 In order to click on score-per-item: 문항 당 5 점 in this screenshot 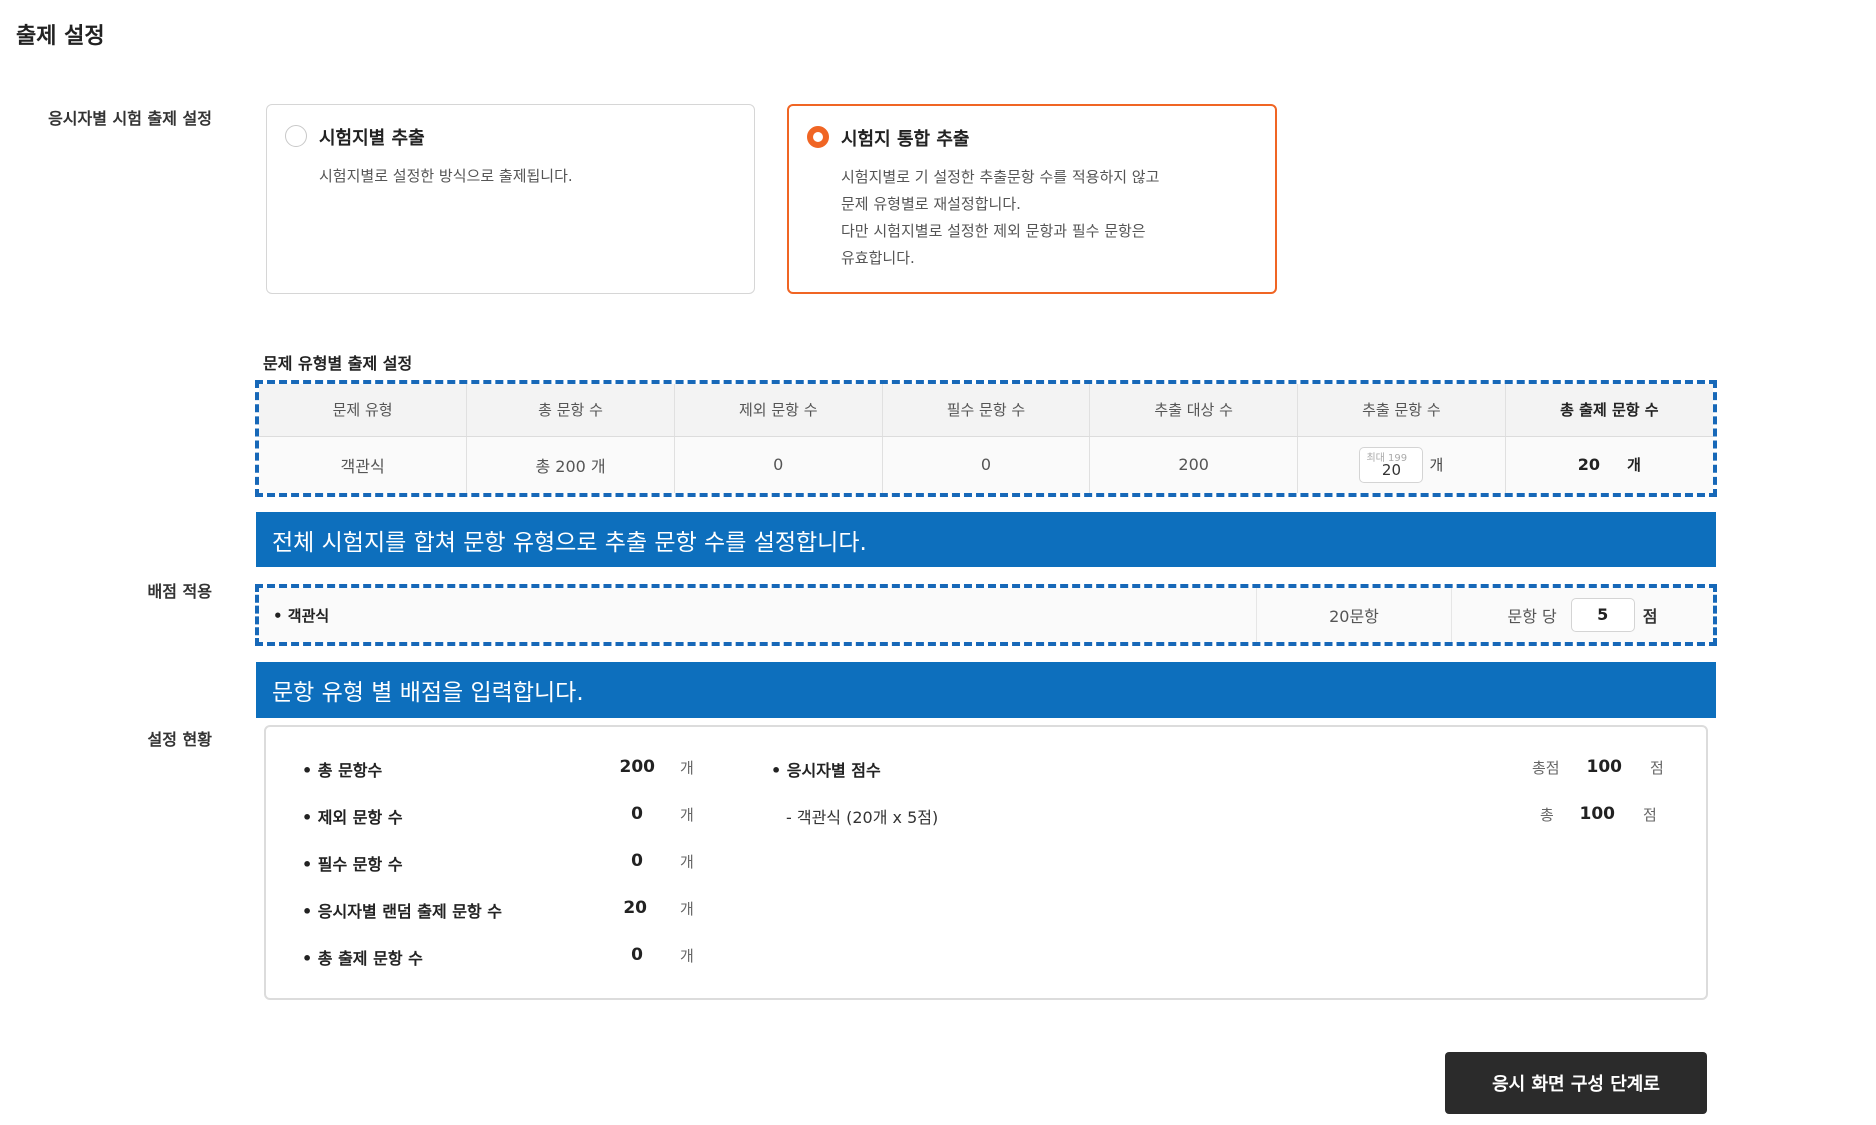, I will do `click(1582, 615)`.